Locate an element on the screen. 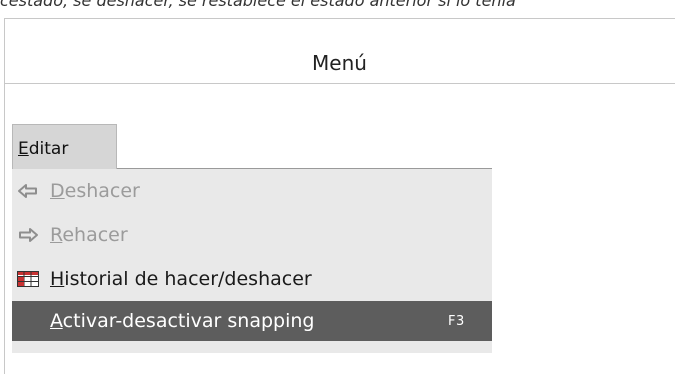 The width and height of the screenshot is (675, 374). menu-item-historial-label: Historial de hacer/deshacer is located at coordinates (181, 279).